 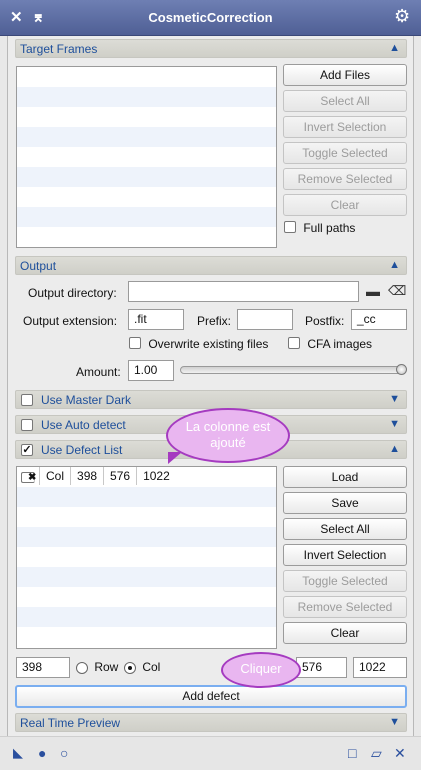 I want to click on row-checkbox: ✖, so click(x=28, y=477).